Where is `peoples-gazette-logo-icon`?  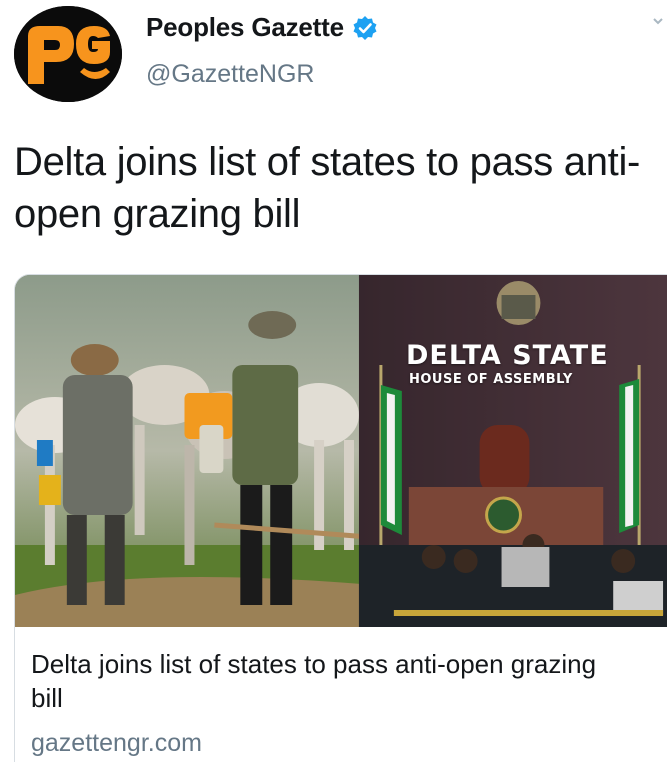
peoples-gazette-logo-icon is located at coordinates (68, 54).